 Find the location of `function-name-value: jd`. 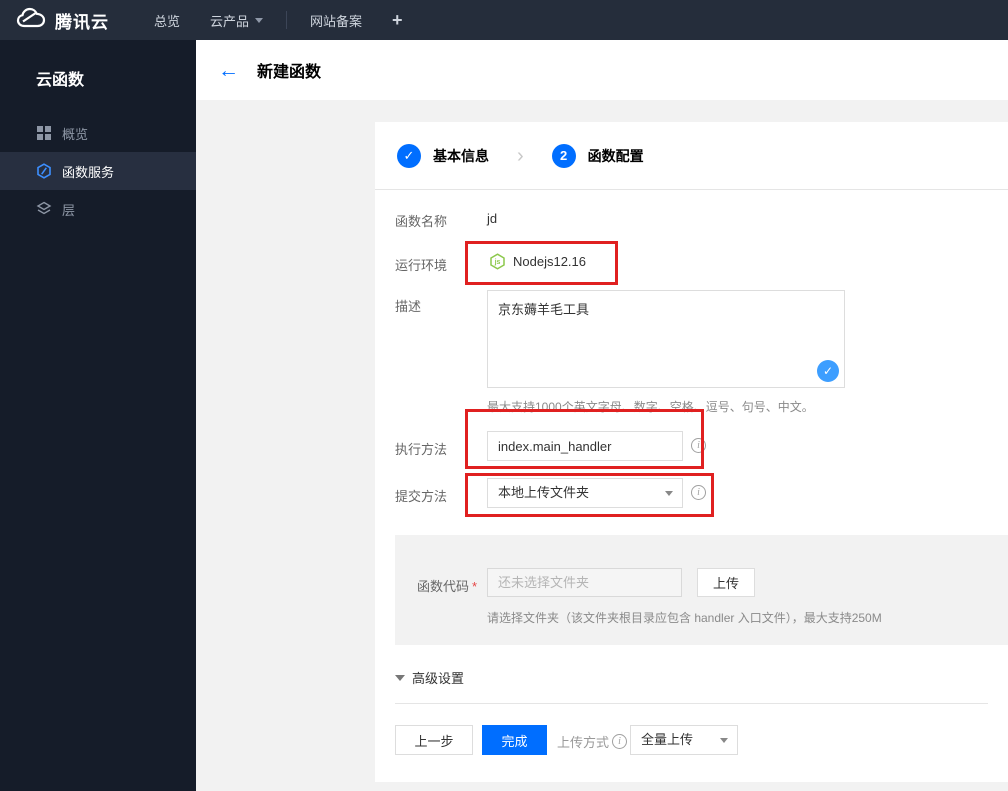

function-name-value: jd is located at coordinates (492, 218).